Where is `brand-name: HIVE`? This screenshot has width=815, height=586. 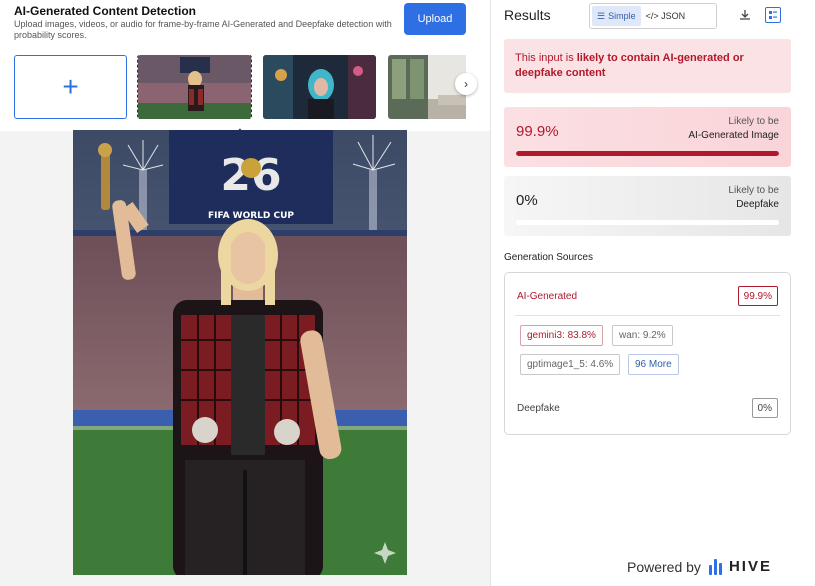
brand-name: HIVE is located at coordinates (750, 566).